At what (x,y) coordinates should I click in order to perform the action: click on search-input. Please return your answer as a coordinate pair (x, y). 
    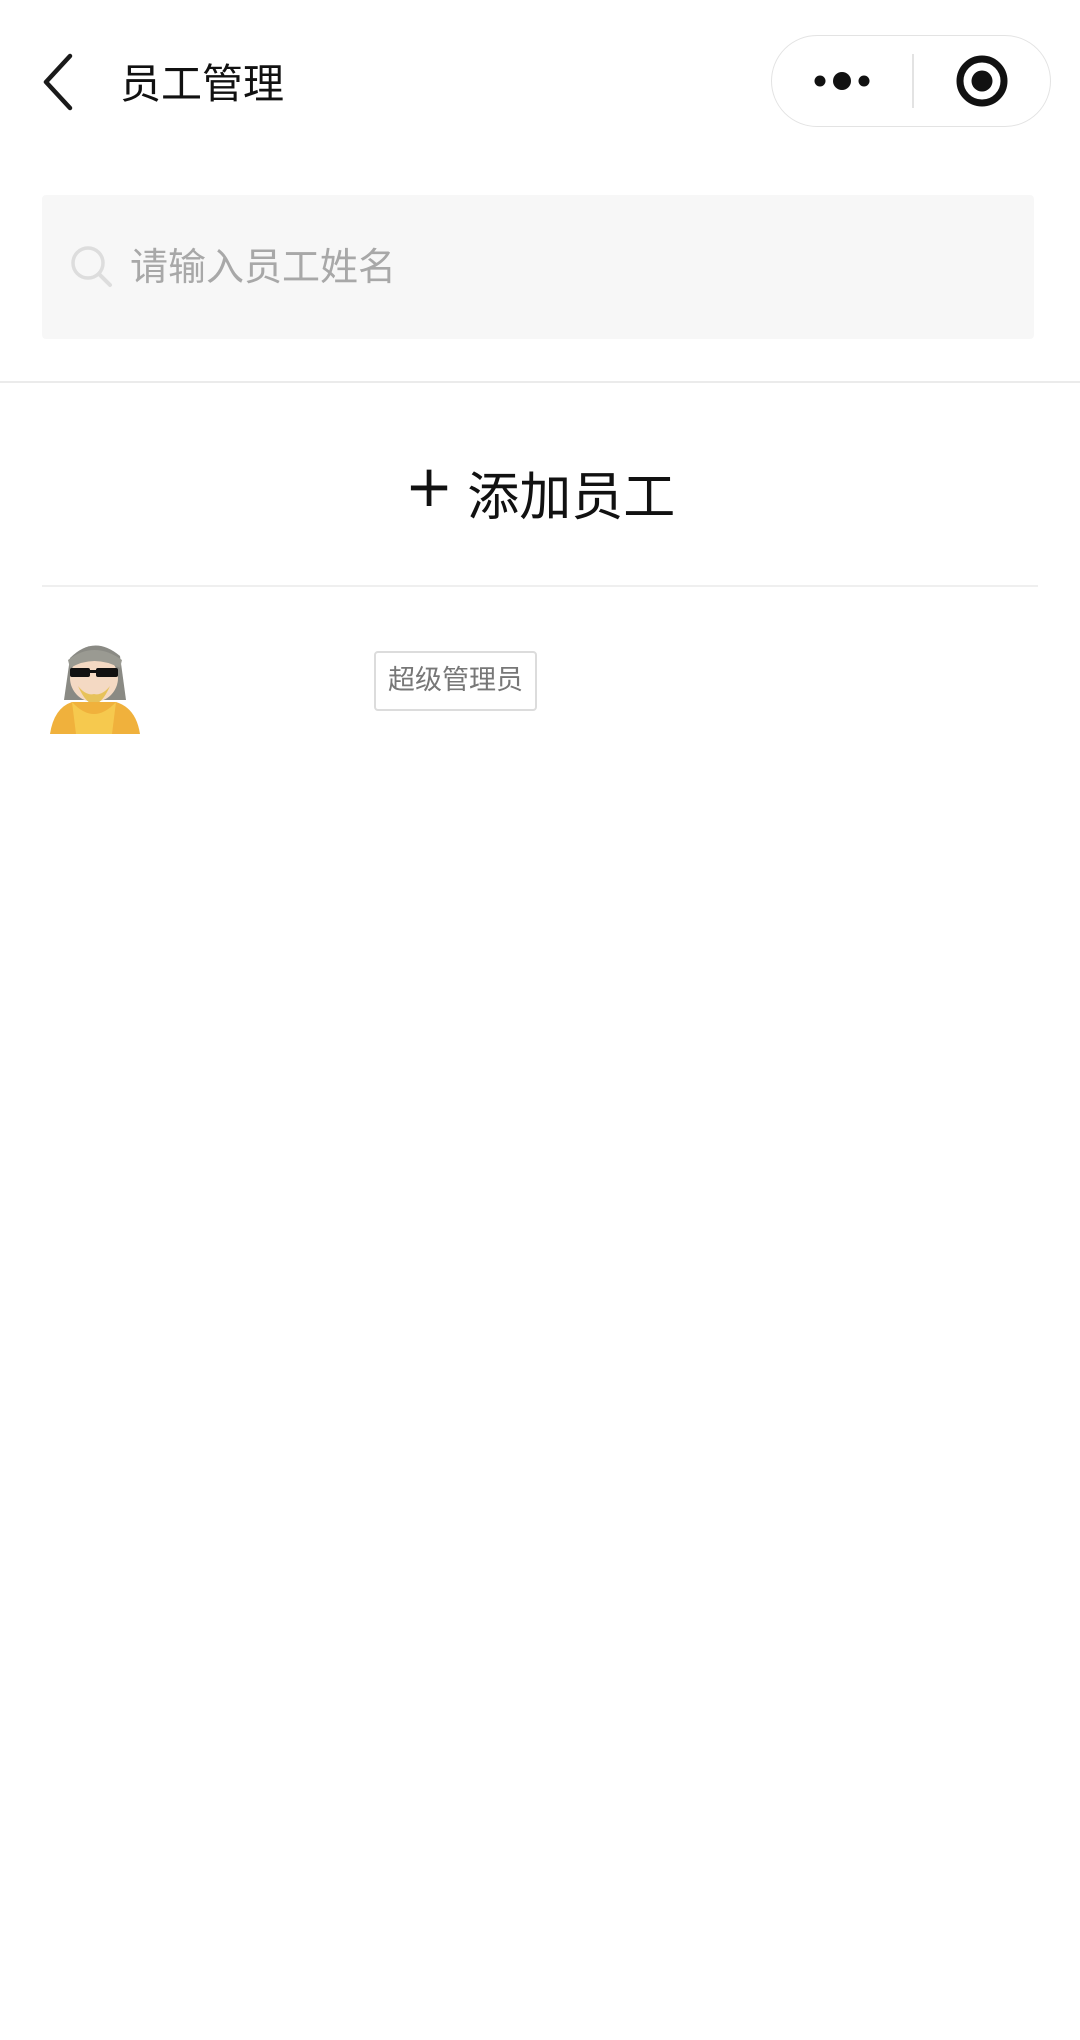
    Looking at the image, I should click on (568, 267).